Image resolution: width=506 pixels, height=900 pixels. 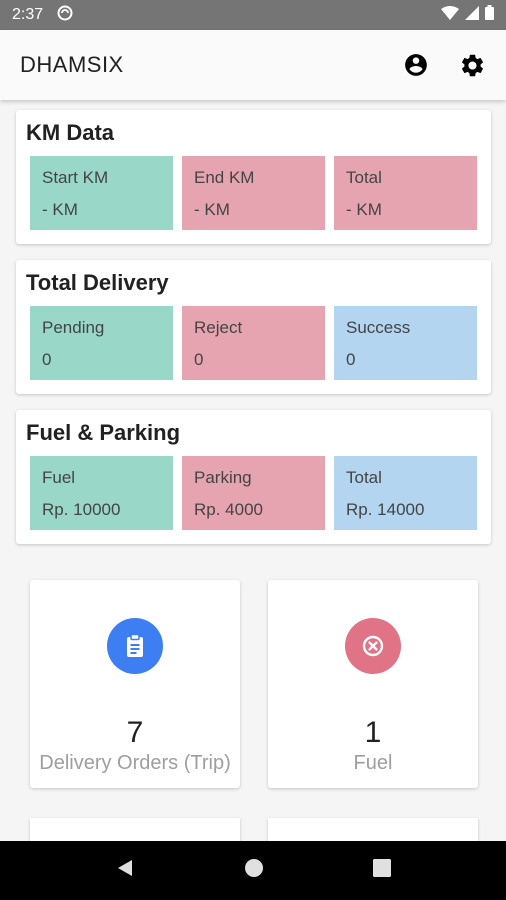 I want to click on start-km-tile: Start KM - KM, so click(x=101, y=193).